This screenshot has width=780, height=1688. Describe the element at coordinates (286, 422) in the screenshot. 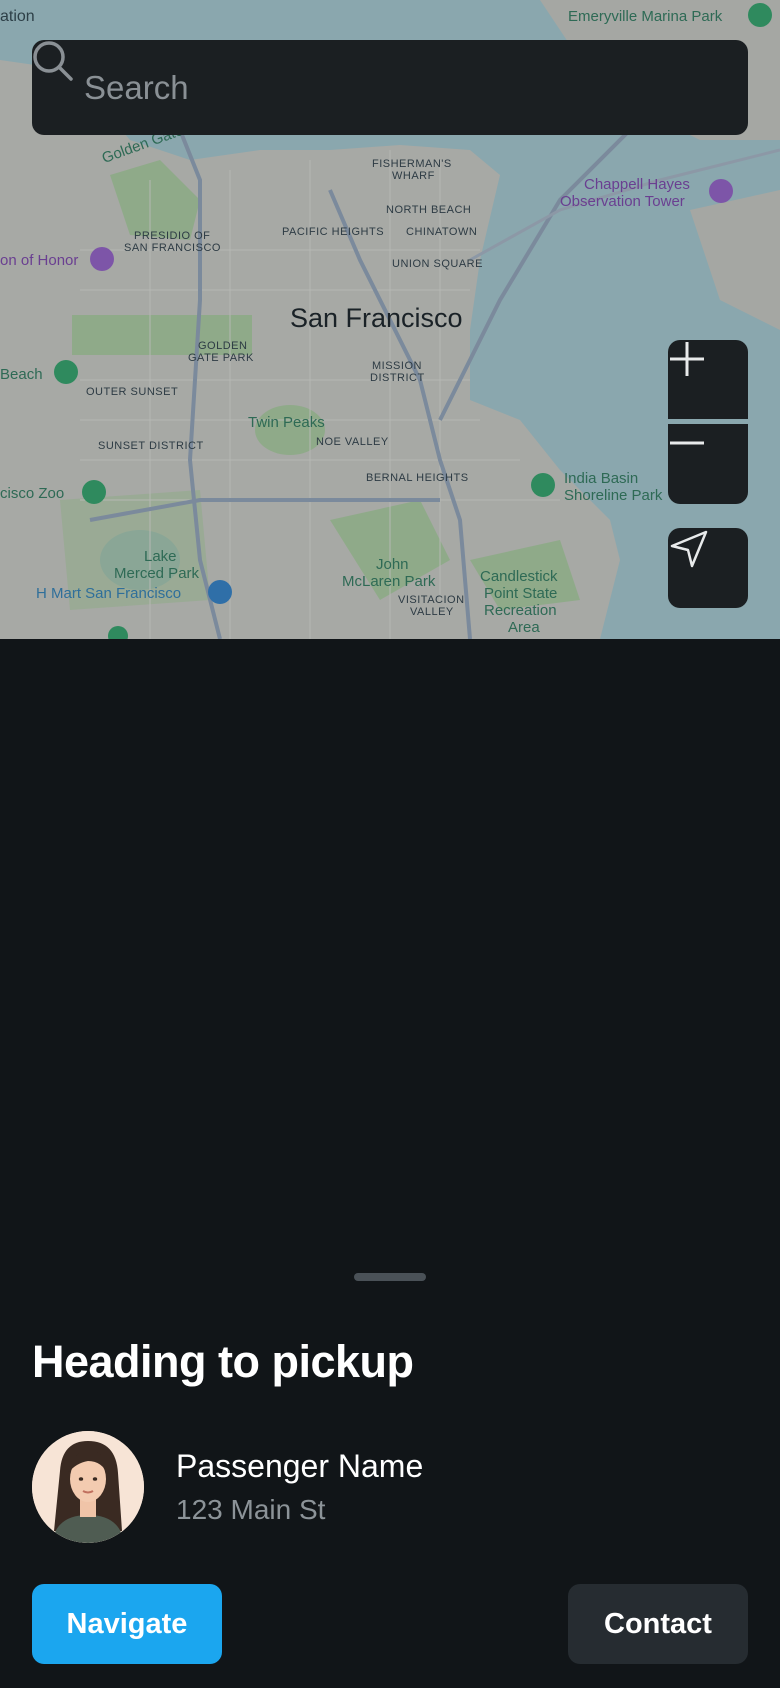

I see `map-label-twin-peaks: Twin Peaks` at that location.